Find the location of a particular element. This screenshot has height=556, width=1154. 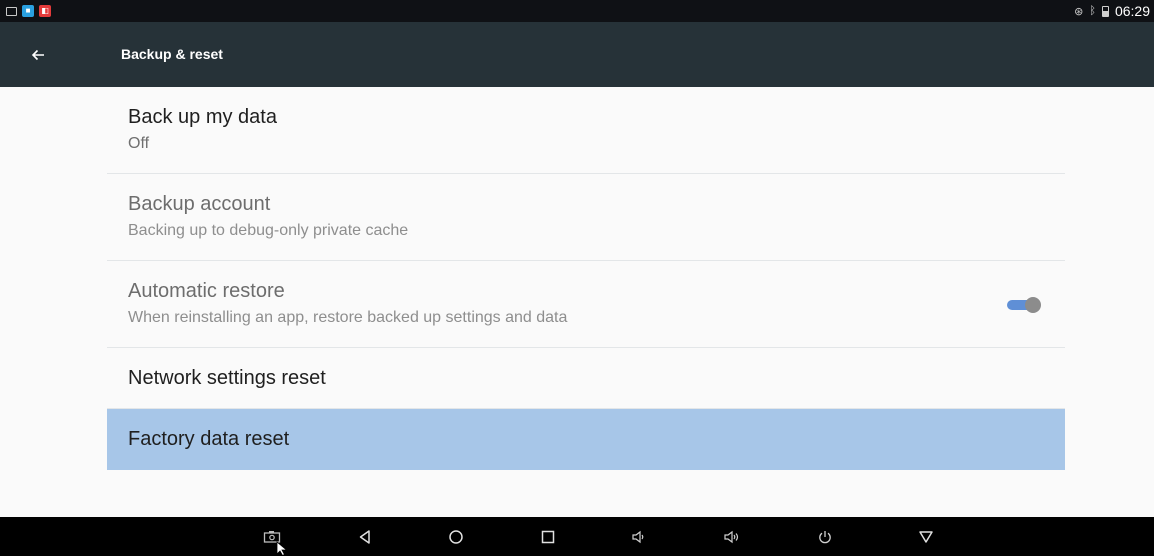

battery-icon is located at coordinates (1105, 11).